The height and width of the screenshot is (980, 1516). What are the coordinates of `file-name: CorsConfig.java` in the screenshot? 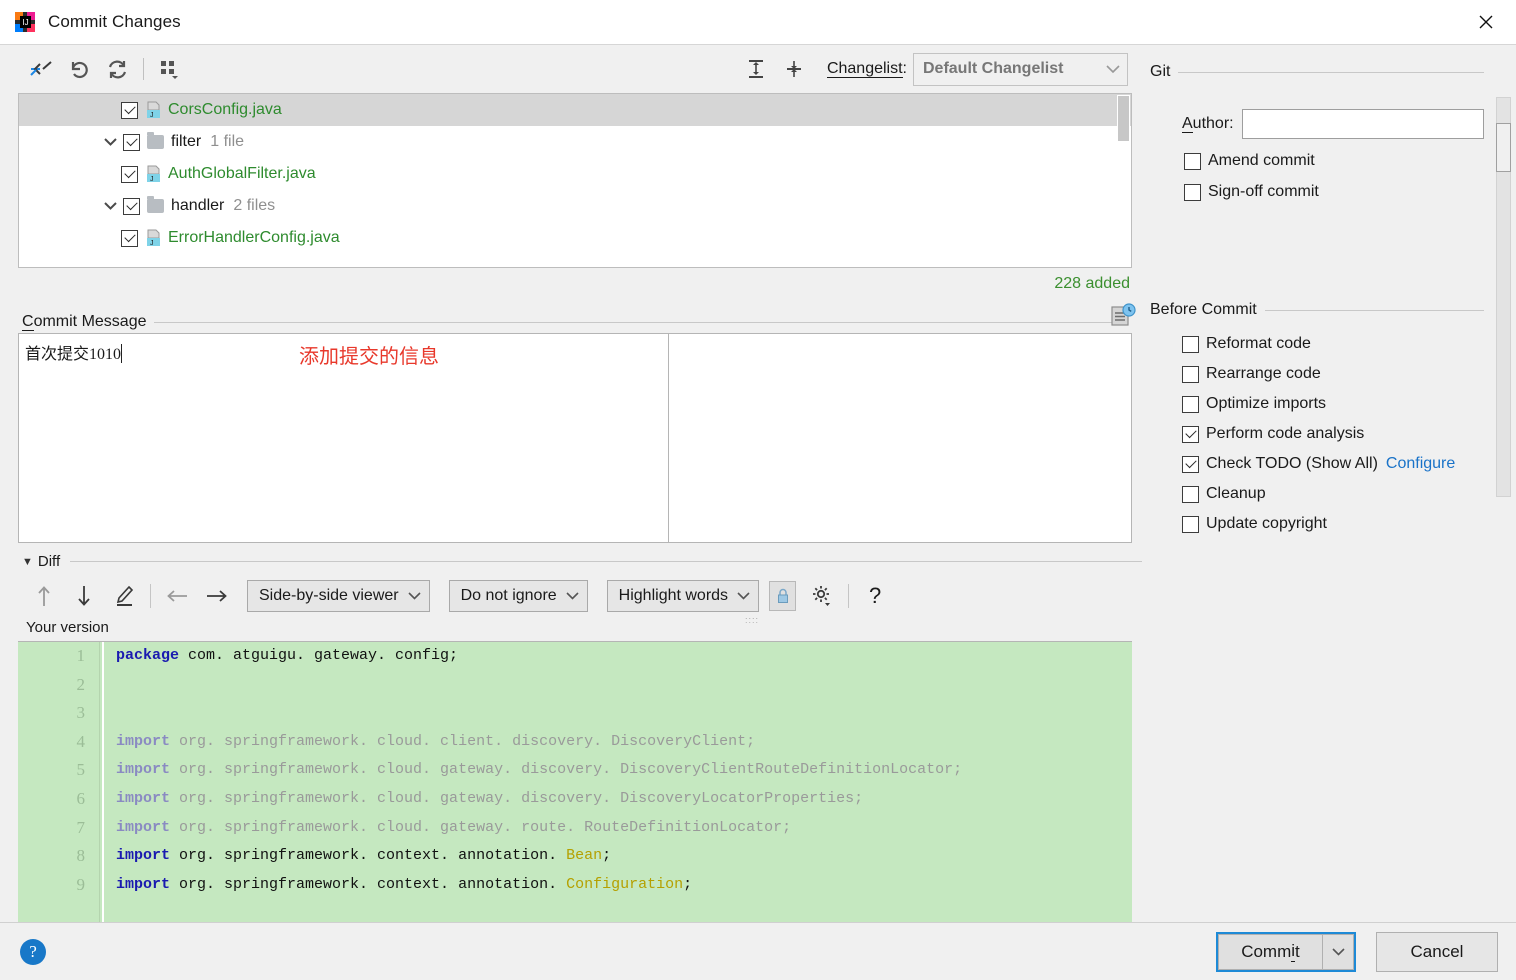 It's located at (225, 109).